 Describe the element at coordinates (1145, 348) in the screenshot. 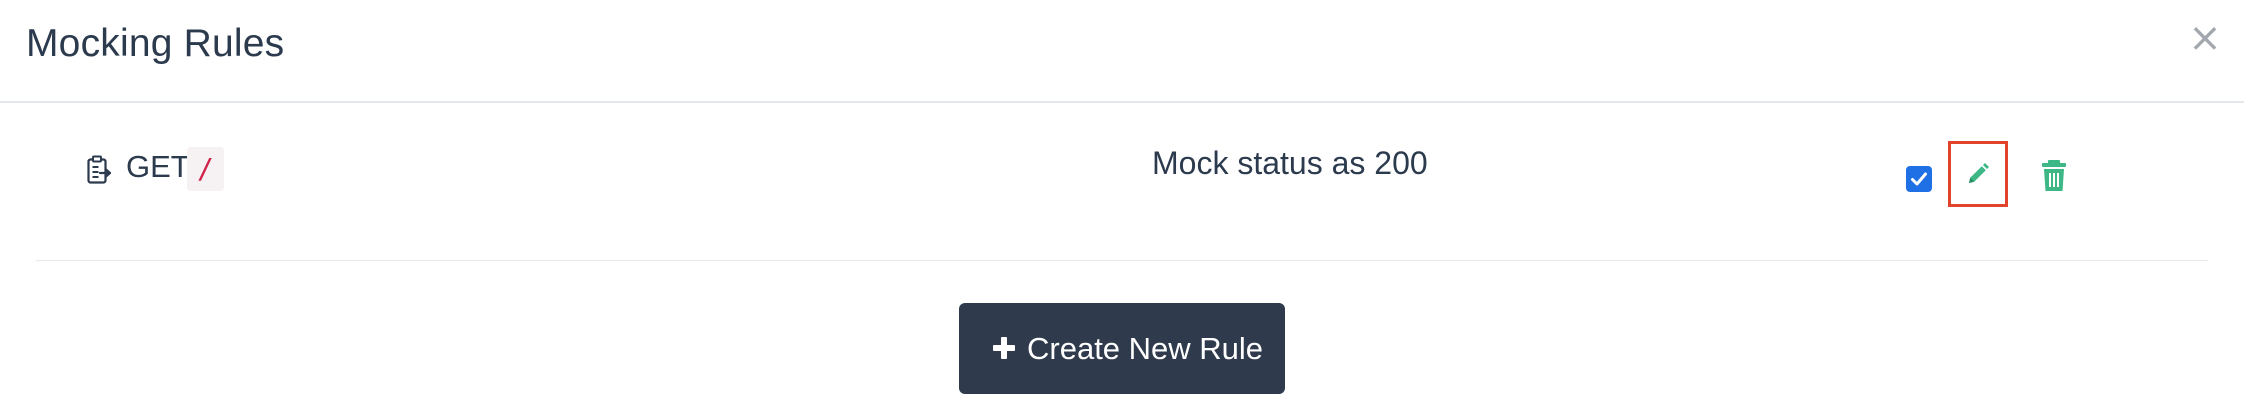

I see `create-new-rule-label: Create New Rule` at that location.